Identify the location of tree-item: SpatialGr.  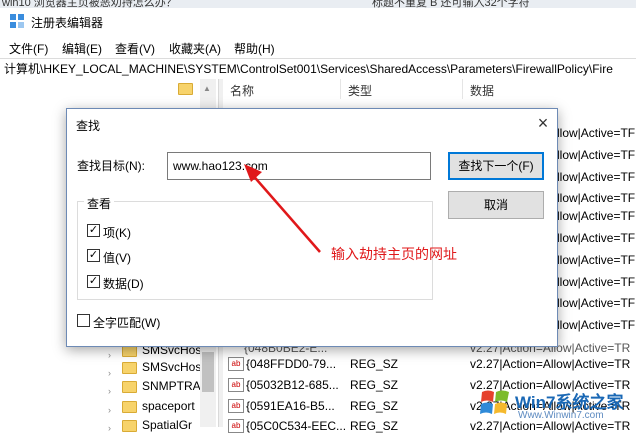
(167, 425).